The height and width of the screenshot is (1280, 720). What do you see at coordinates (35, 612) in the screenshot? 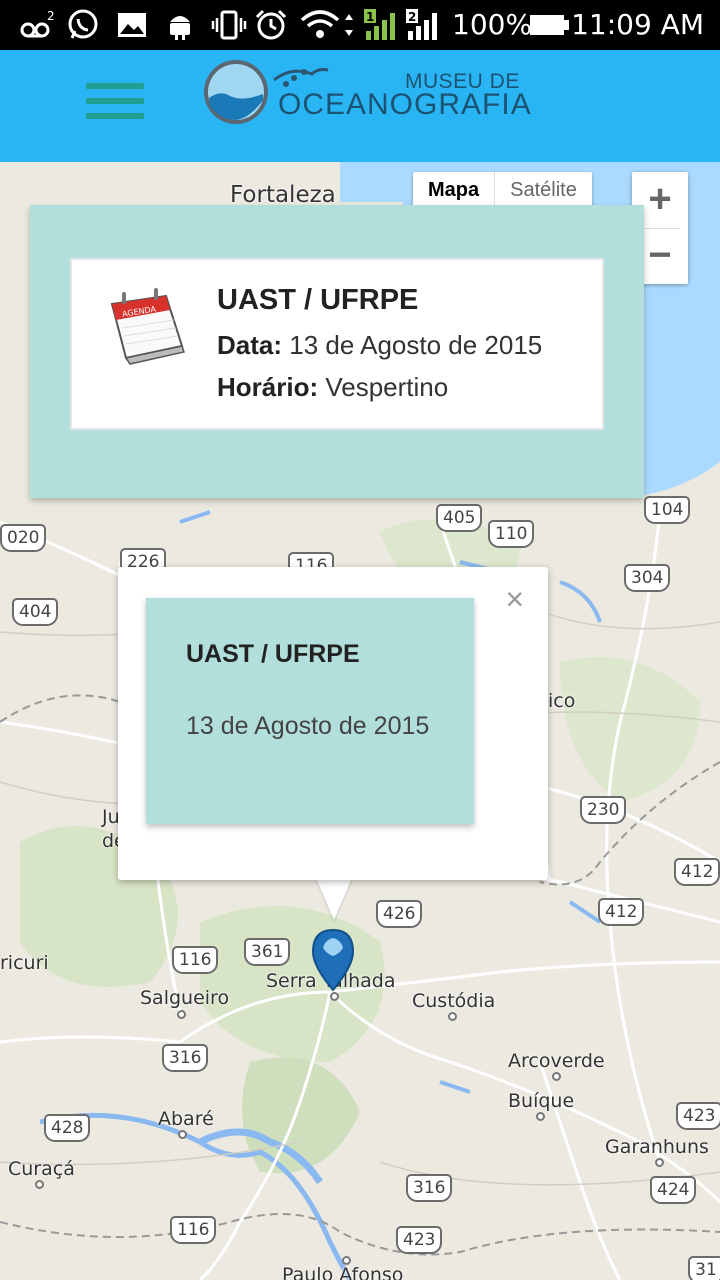
I see `road-shield: 404` at bounding box center [35, 612].